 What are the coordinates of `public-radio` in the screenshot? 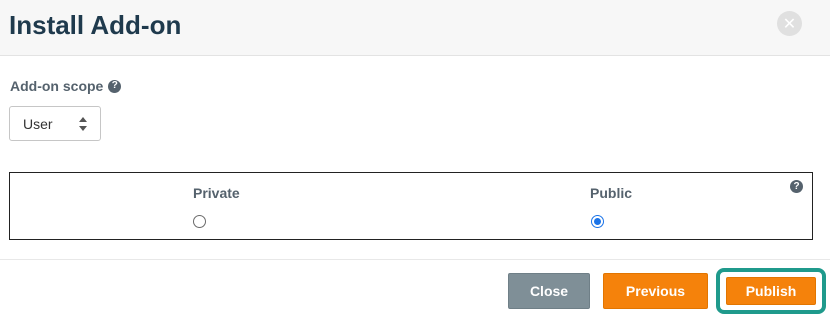 It's located at (597, 221).